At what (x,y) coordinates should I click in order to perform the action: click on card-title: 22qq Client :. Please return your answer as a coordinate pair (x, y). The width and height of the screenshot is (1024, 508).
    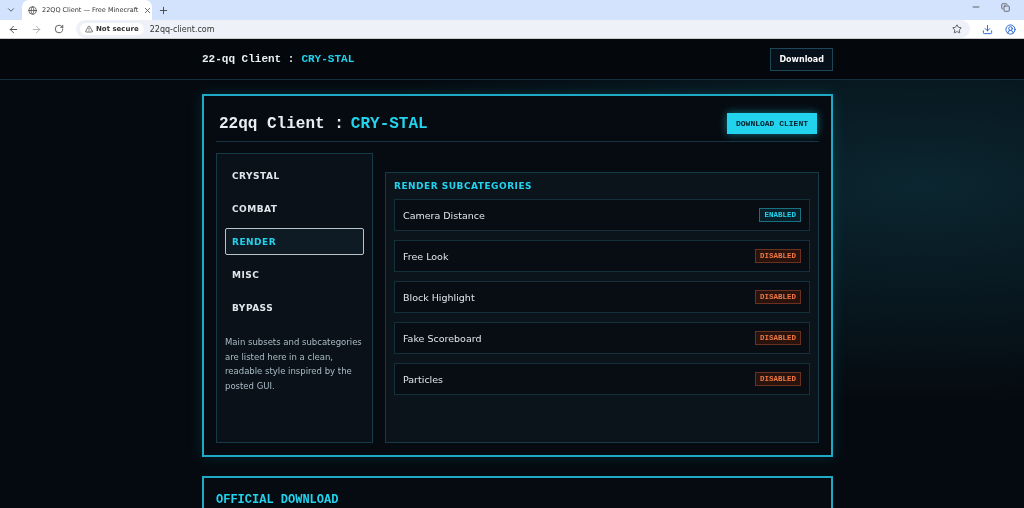
    Looking at the image, I should click on (281, 123).